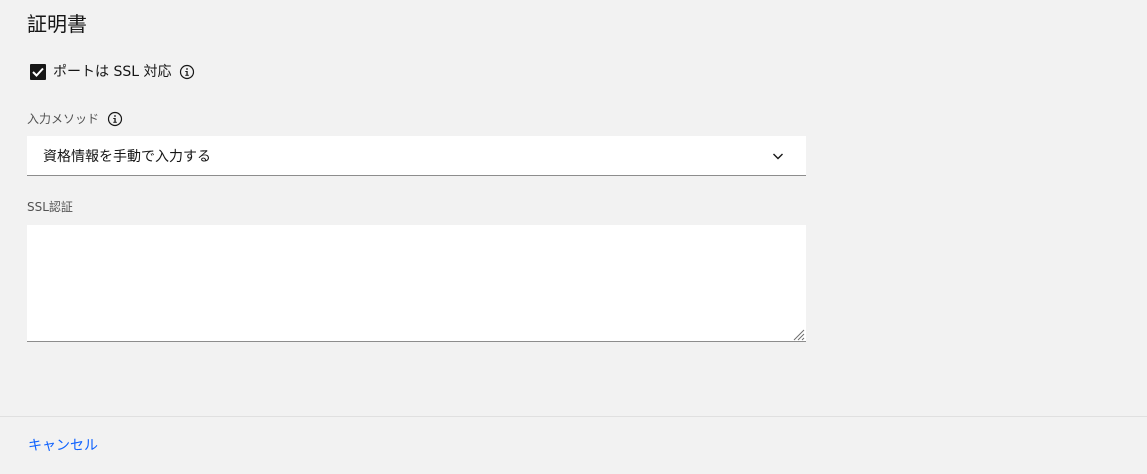 This screenshot has width=1147, height=474. I want to click on ssl-checkbox-row: ポートは SSL 対応, so click(112, 72).